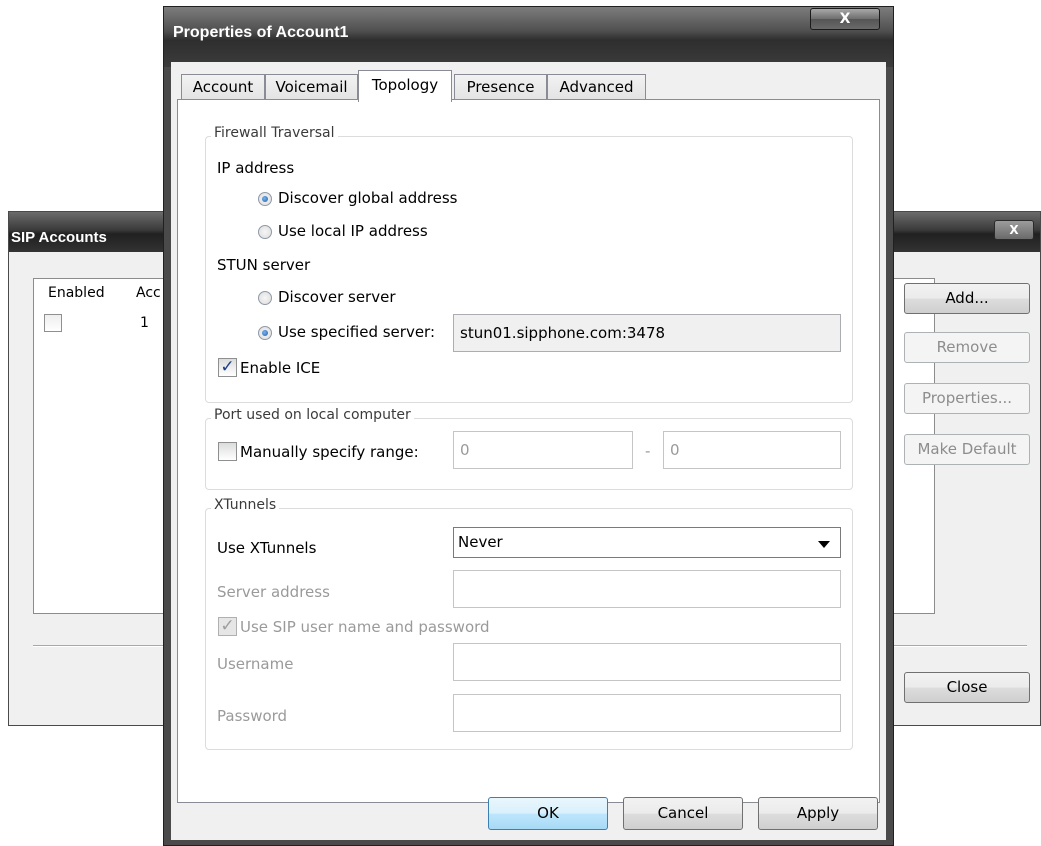 The image size is (1041, 846). I want to click on tab-presence: Presence, so click(500, 87).